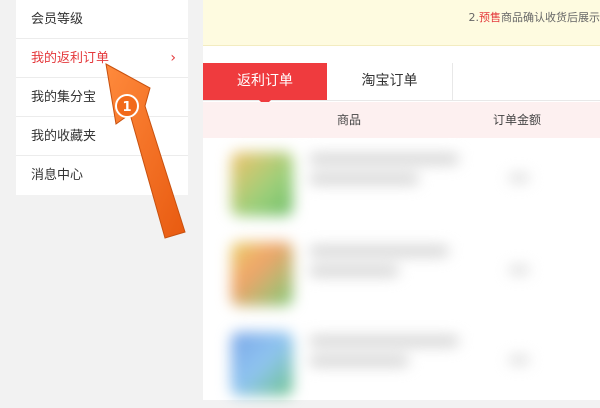 This screenshot has width=600, height=408. Describe the element at coordinates (173, 58) in the screenshot. I see `chevron-right-icon: ›` at that location.